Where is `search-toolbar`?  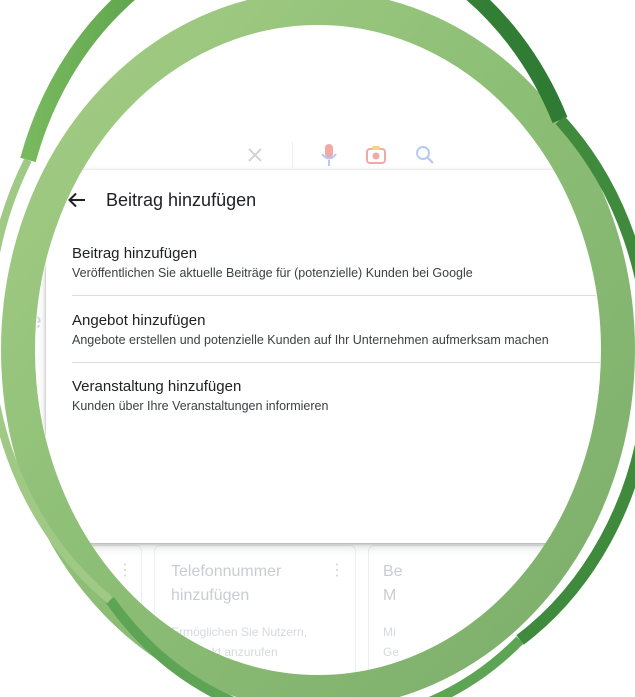
search-toolbar is located at coordinates (340, 155).